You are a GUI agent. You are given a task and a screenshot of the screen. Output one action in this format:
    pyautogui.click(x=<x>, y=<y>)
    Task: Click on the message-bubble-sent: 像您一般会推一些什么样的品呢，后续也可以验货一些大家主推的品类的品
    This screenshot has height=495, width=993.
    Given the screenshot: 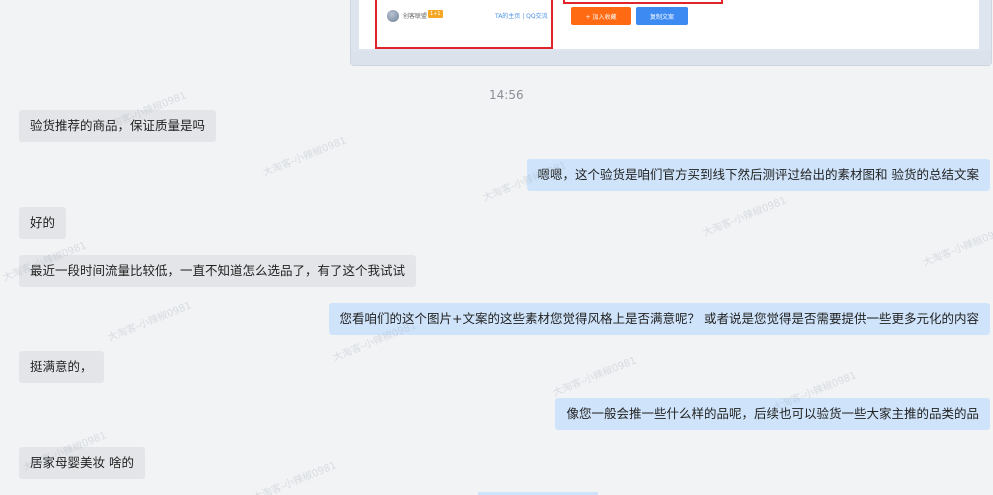 What is the action you would take?
    pyautogui.click(x=772, y=414)
    